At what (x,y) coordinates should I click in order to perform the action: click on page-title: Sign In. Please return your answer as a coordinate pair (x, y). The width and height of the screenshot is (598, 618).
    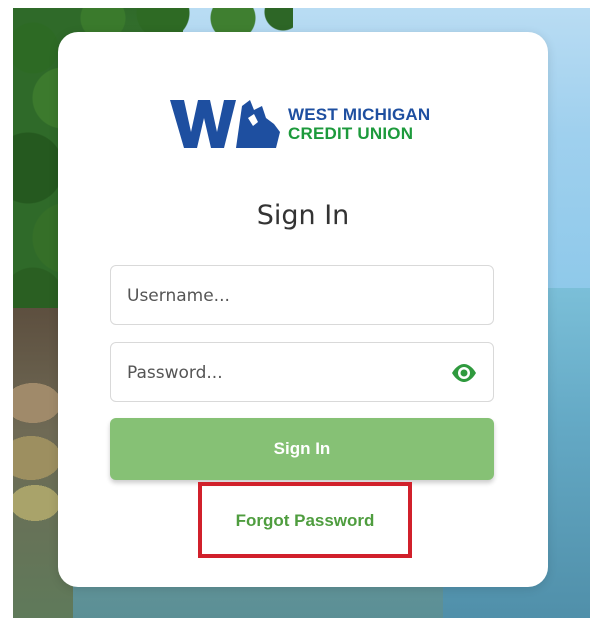
    Looking at the image, I should click on (303, 215).